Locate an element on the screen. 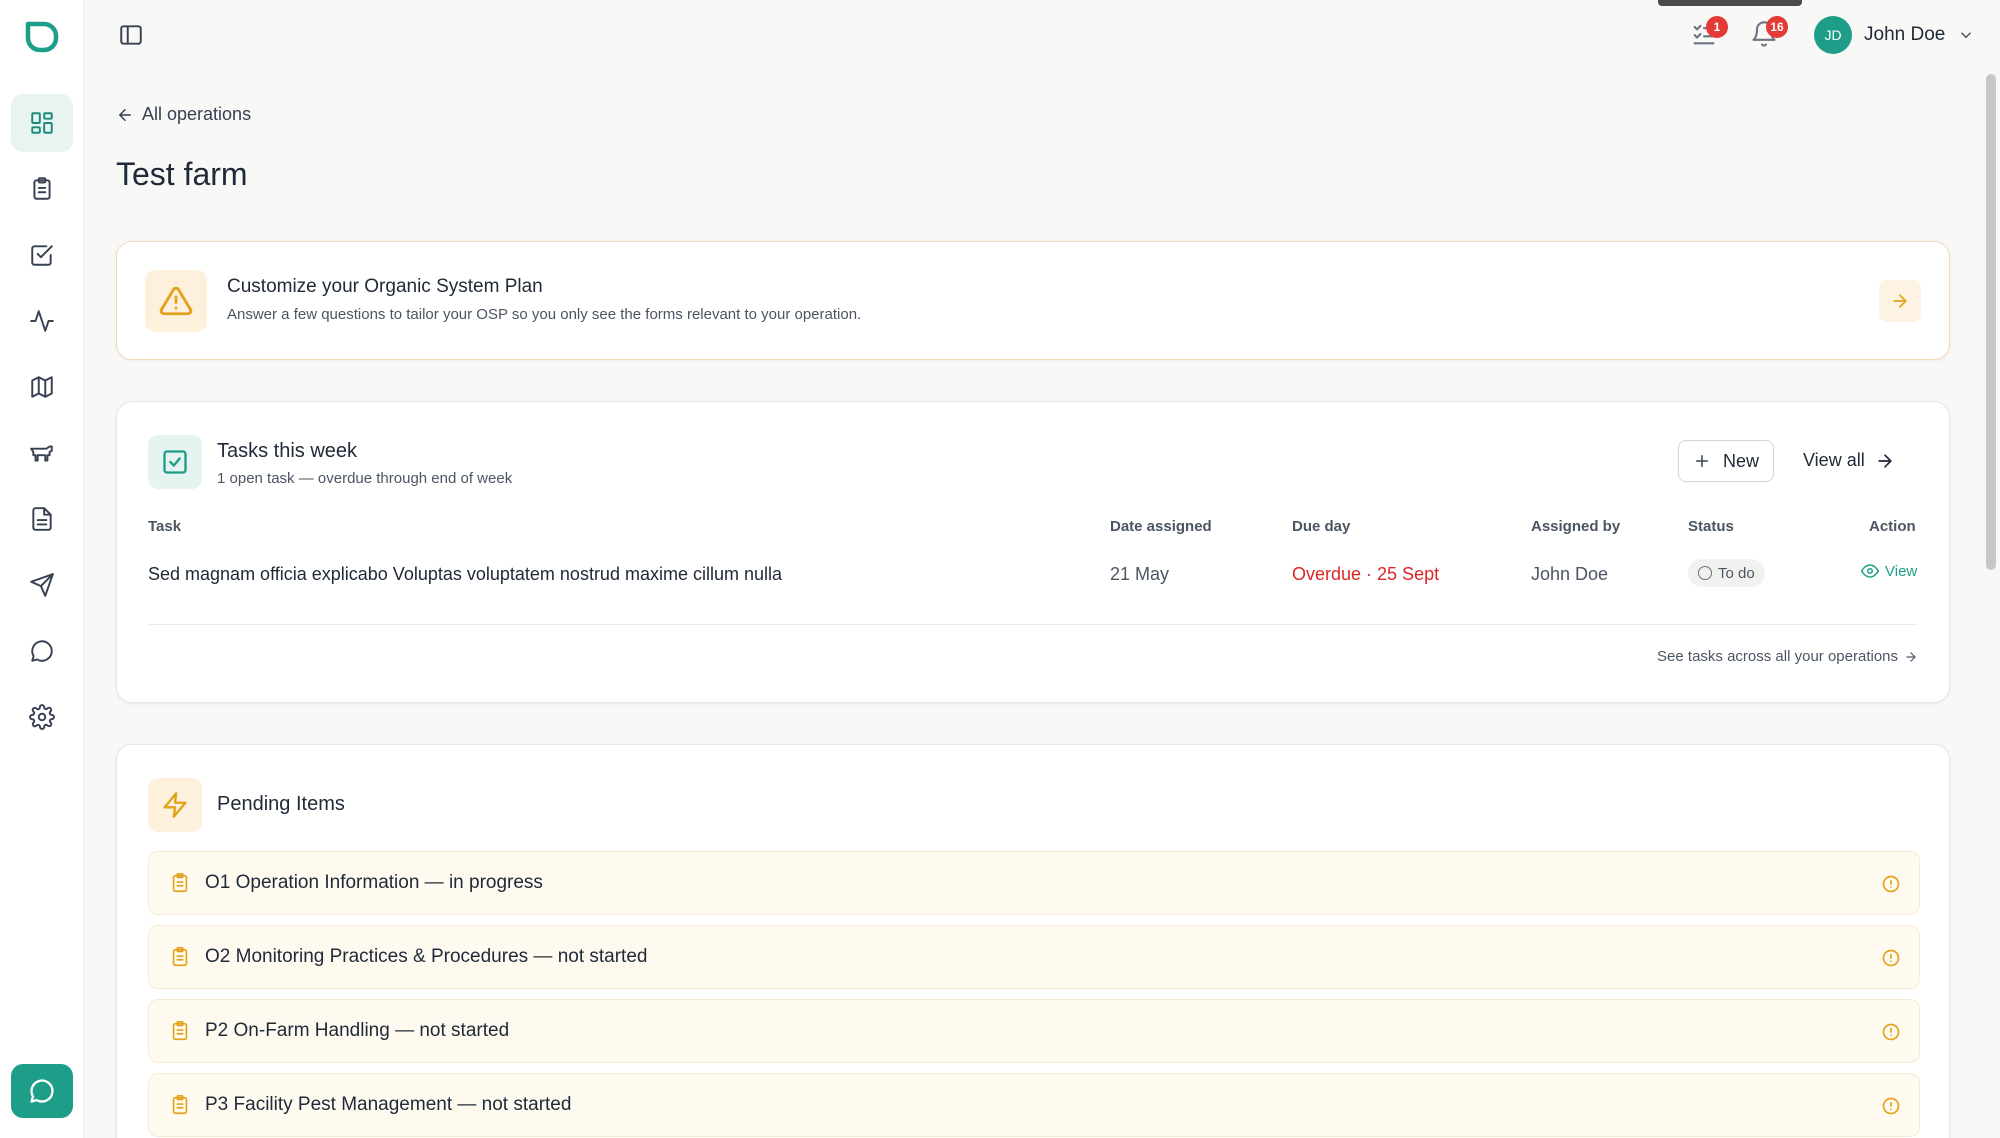 The image size is (2000, 1138). scrollbar is located at coordinates (1991, 322).